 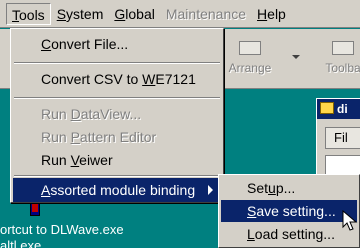 I want to click on menu-system: System, so click(x=80, y=14).